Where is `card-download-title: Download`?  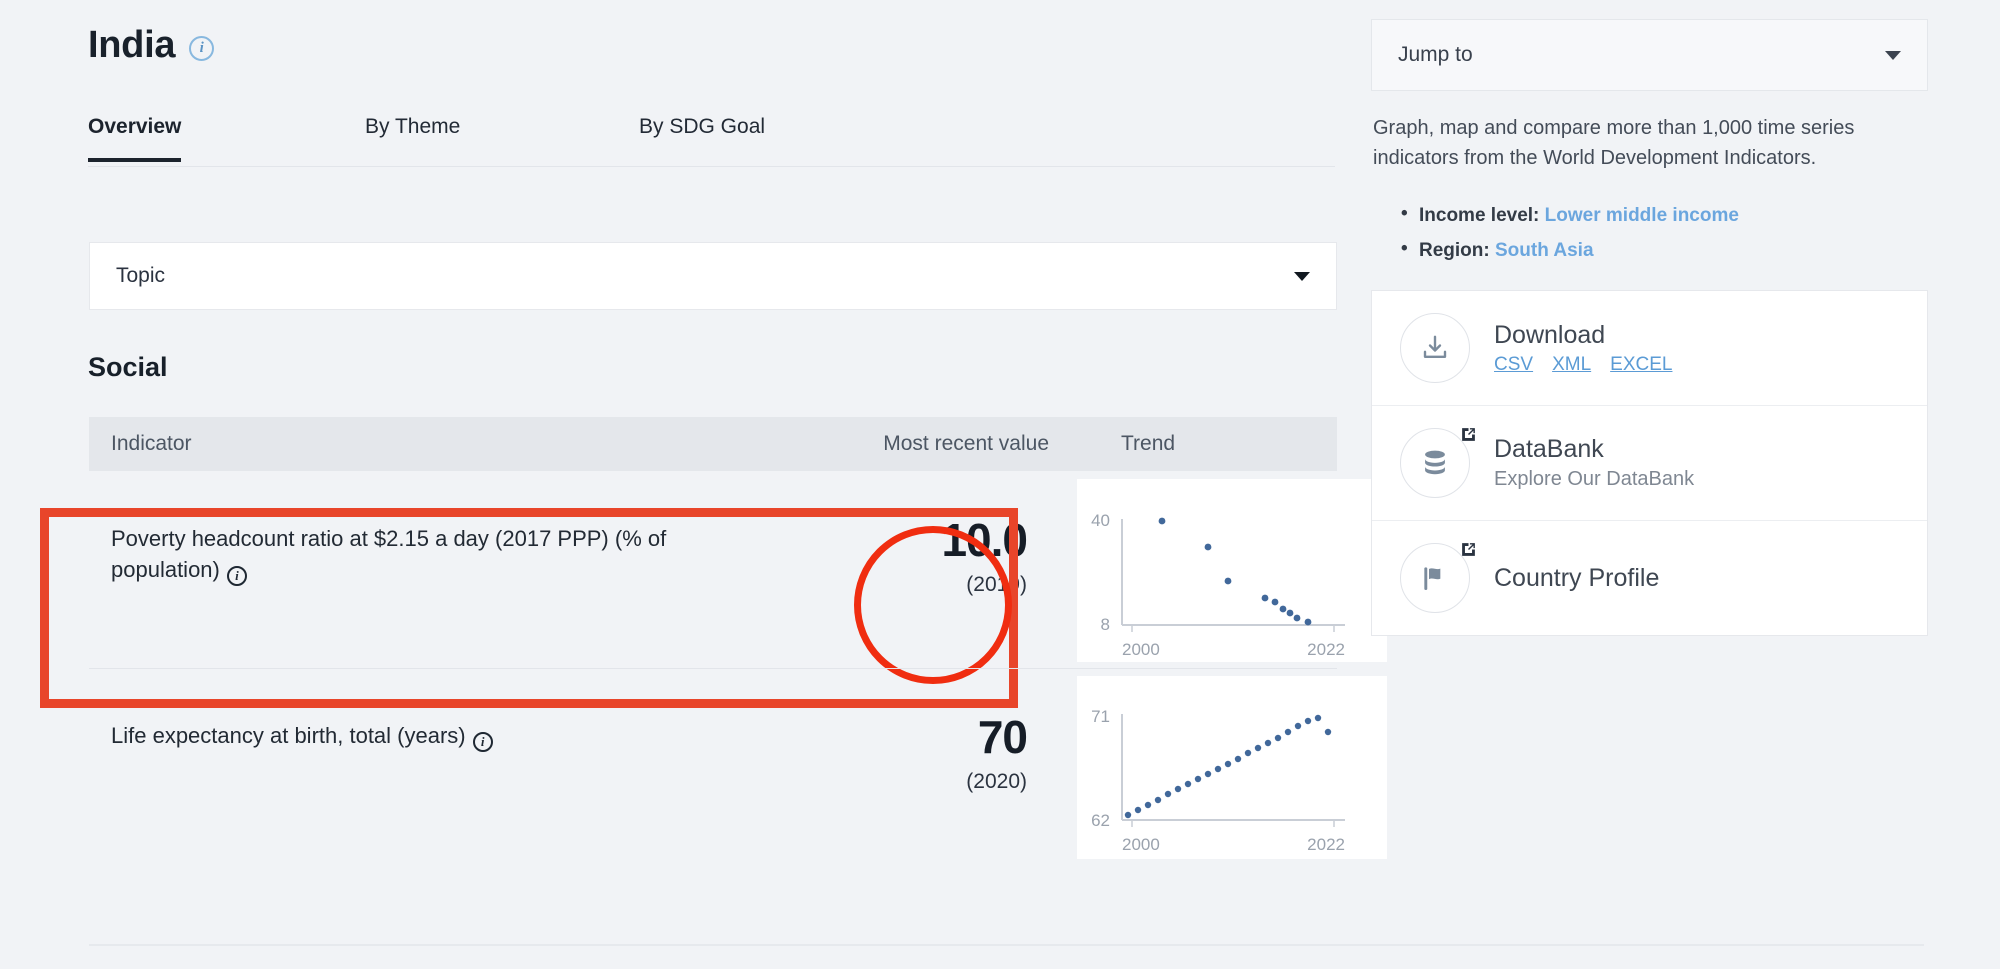 card-download-title: Download is located at coordinates (1550, 334).